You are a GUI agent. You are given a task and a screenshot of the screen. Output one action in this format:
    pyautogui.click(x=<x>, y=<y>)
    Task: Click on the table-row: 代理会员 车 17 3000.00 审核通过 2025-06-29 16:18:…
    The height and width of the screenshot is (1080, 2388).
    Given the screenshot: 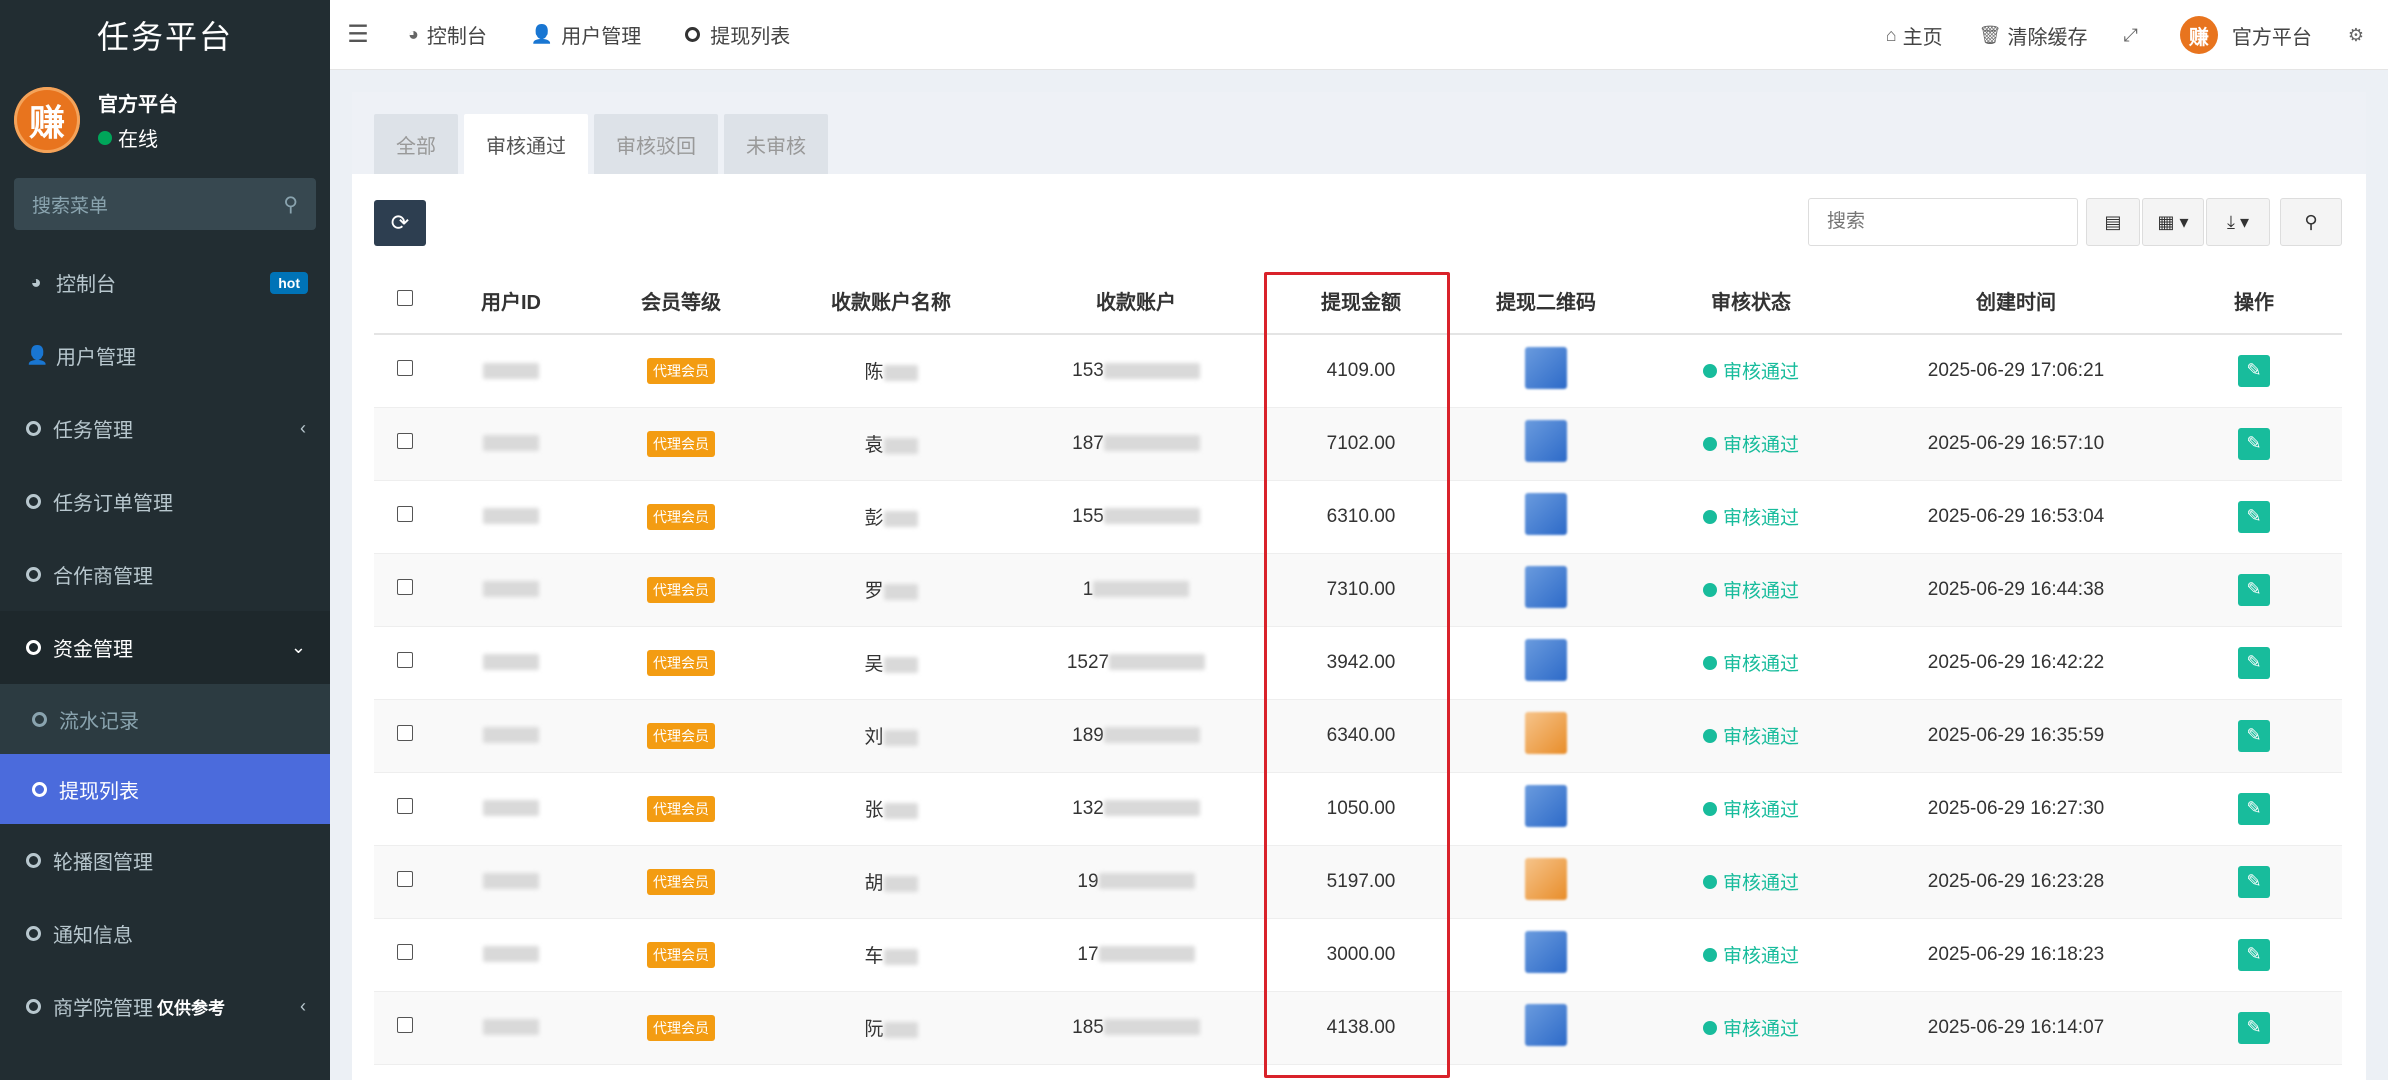 What is the action you would take?
    pyautogui.click(x=1358, y=955)
    